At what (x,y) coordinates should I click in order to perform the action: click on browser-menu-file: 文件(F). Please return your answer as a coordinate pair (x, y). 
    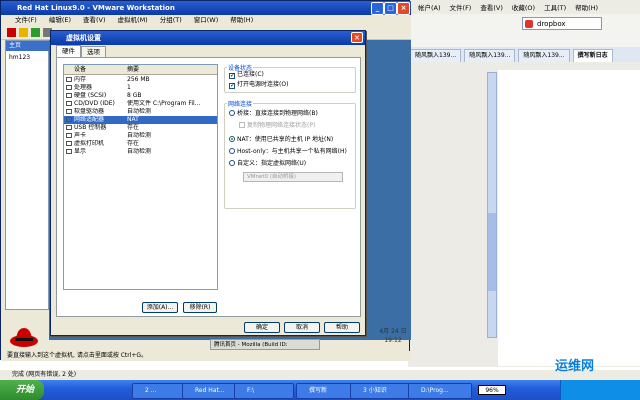
    Looking at the image, I should click on (461, 7).